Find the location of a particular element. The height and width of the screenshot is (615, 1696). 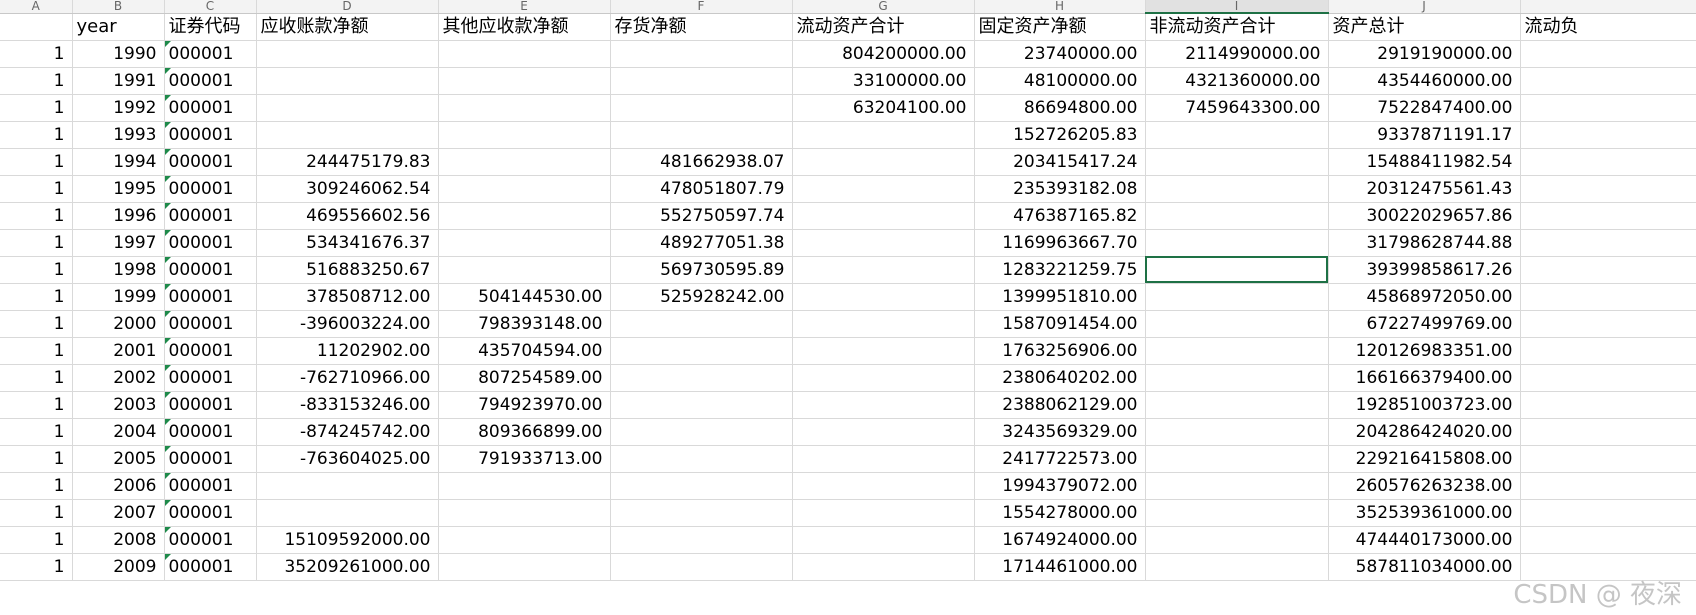

data-cell: 378508712.00 is located at coordinates (347, 297).